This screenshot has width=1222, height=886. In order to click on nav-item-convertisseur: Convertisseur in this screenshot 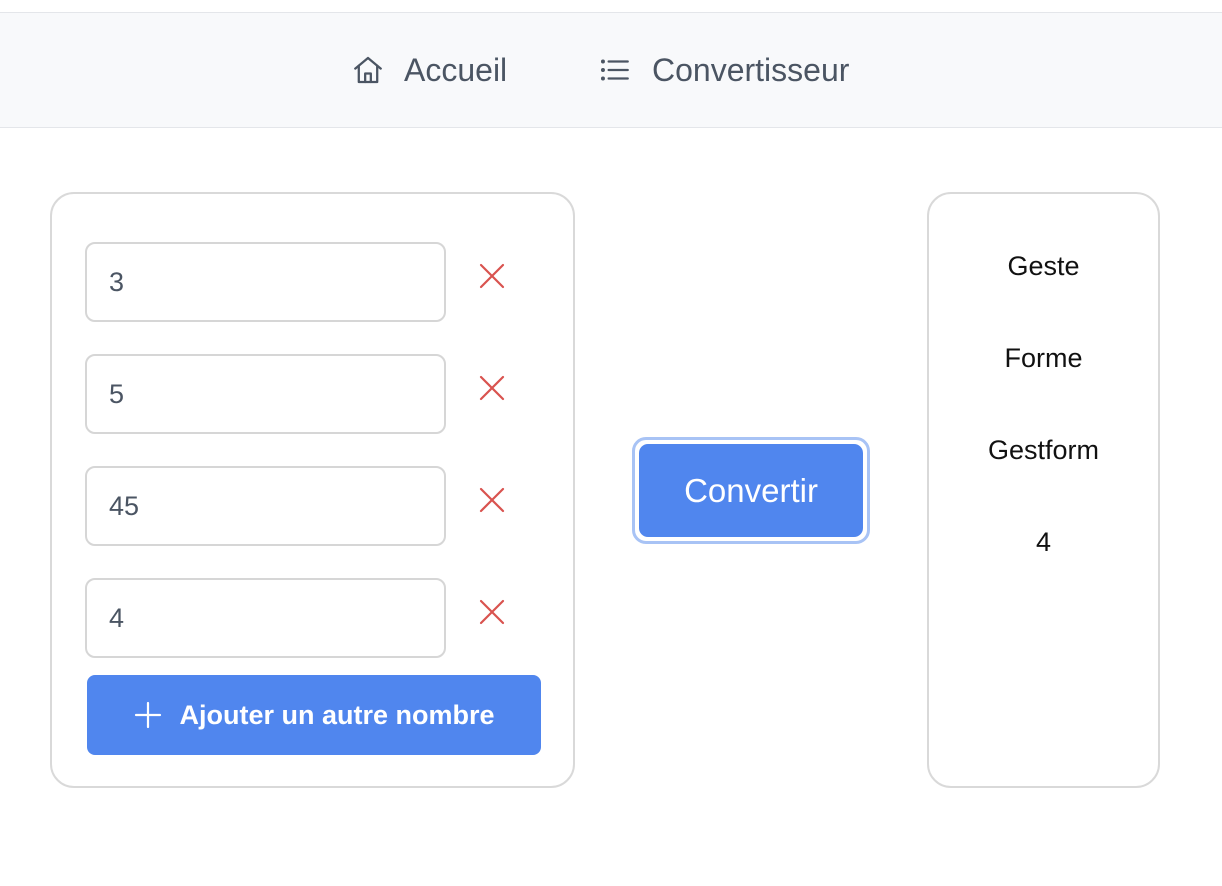, I will do `click(723, 70)`.